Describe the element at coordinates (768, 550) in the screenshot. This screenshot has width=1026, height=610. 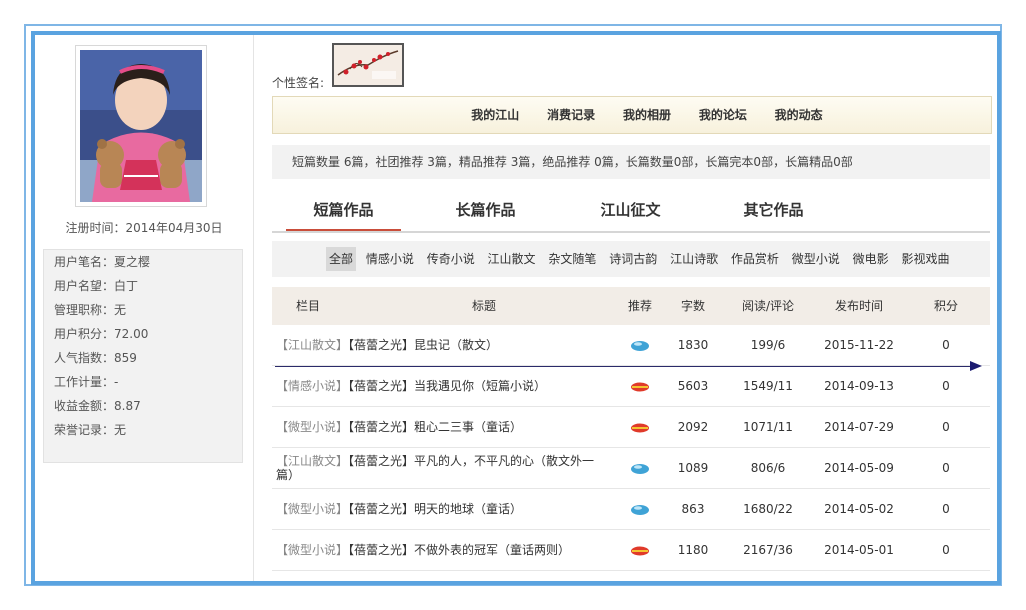
I see `row-reads: 2167/36` at that location.